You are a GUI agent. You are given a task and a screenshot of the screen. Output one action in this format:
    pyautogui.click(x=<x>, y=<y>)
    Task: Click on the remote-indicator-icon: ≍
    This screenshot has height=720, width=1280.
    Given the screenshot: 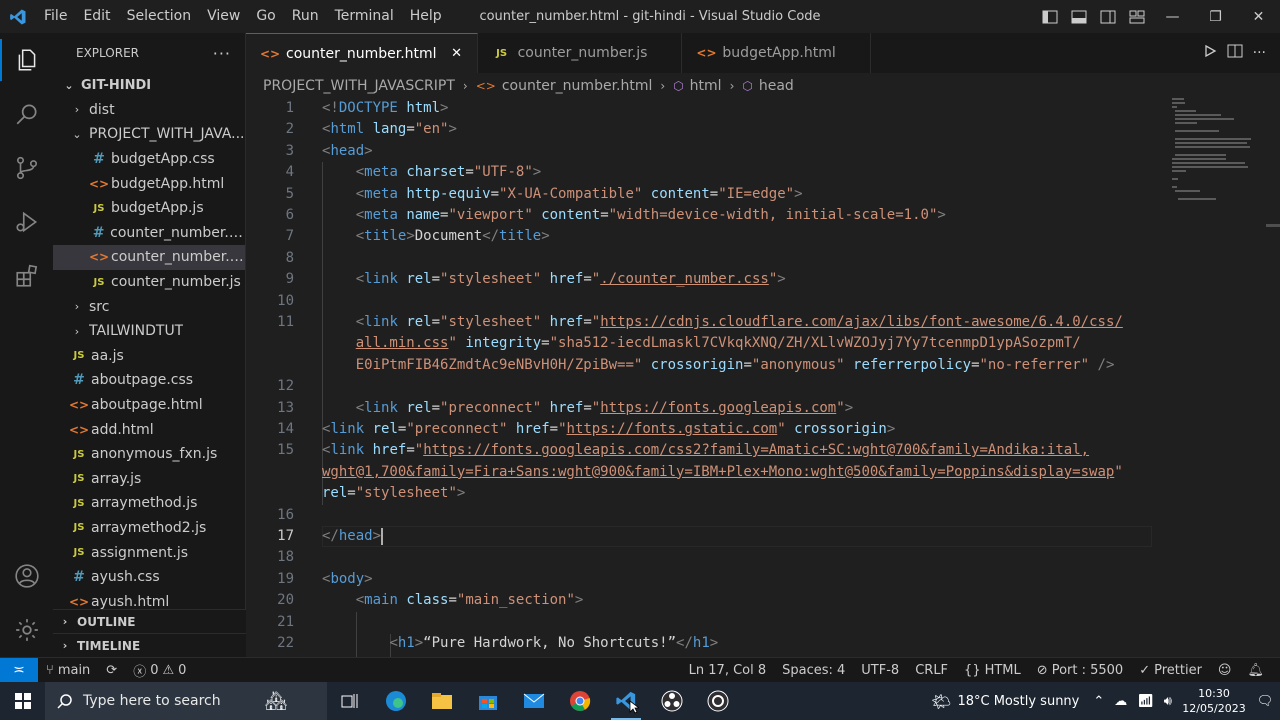 What is the action you would take?
    pyautogui.click(x=19, y=670)
    